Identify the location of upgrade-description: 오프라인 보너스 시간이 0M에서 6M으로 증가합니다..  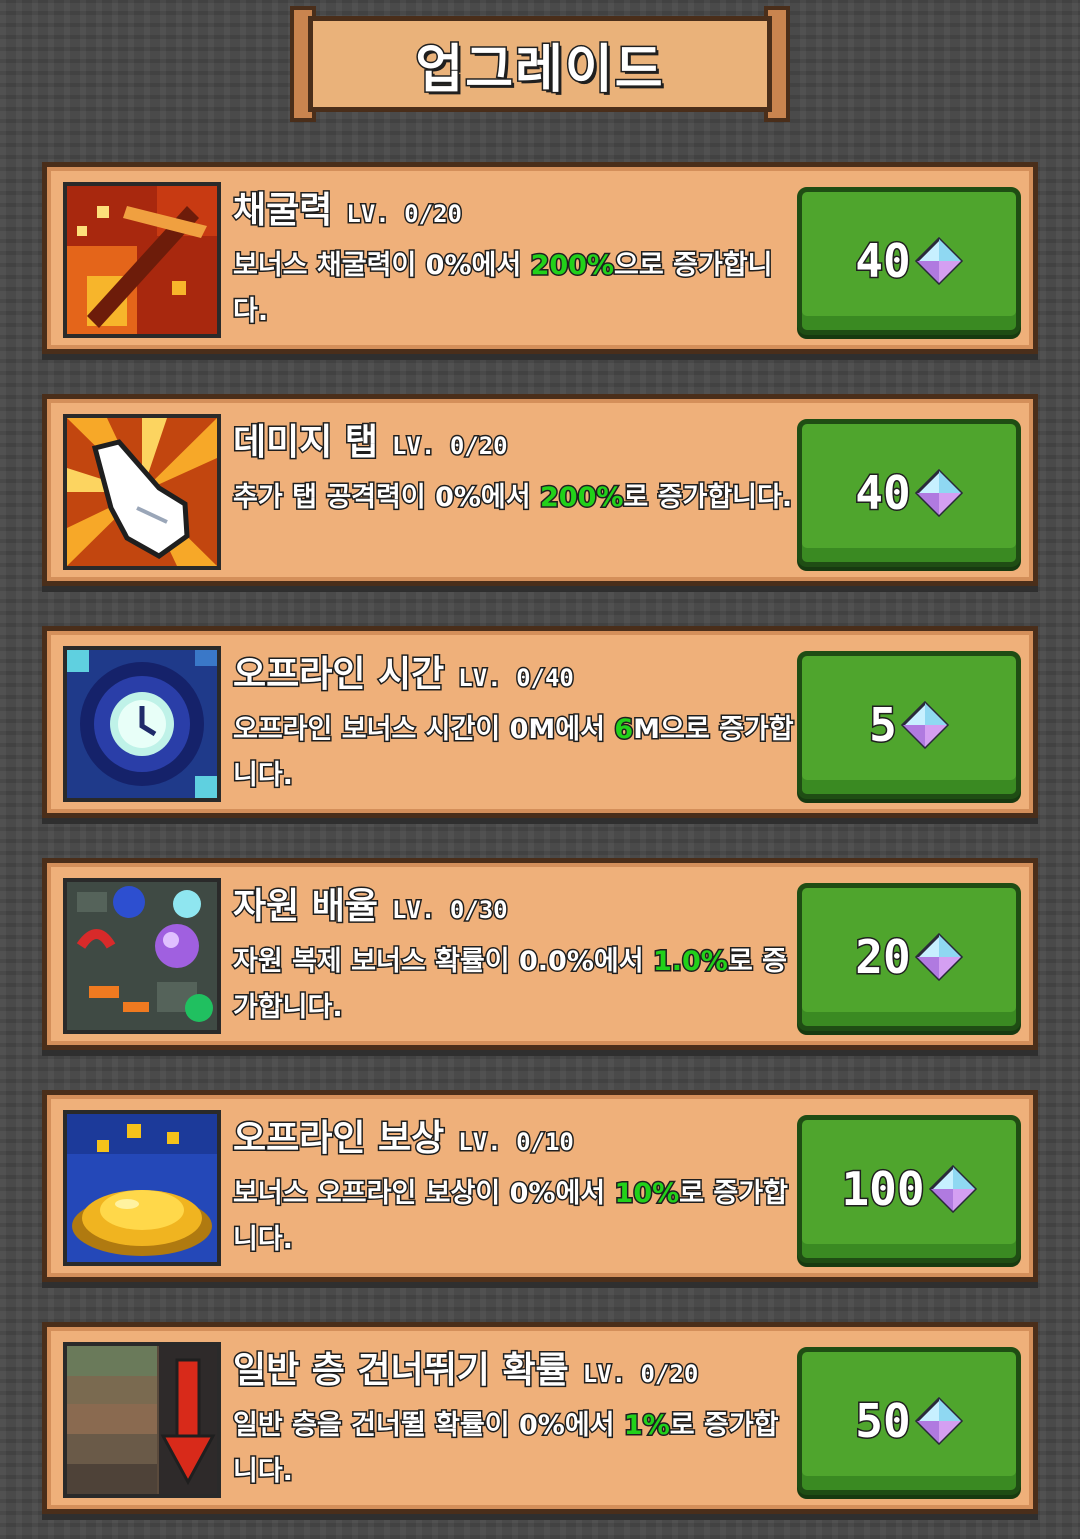
(517, 753).